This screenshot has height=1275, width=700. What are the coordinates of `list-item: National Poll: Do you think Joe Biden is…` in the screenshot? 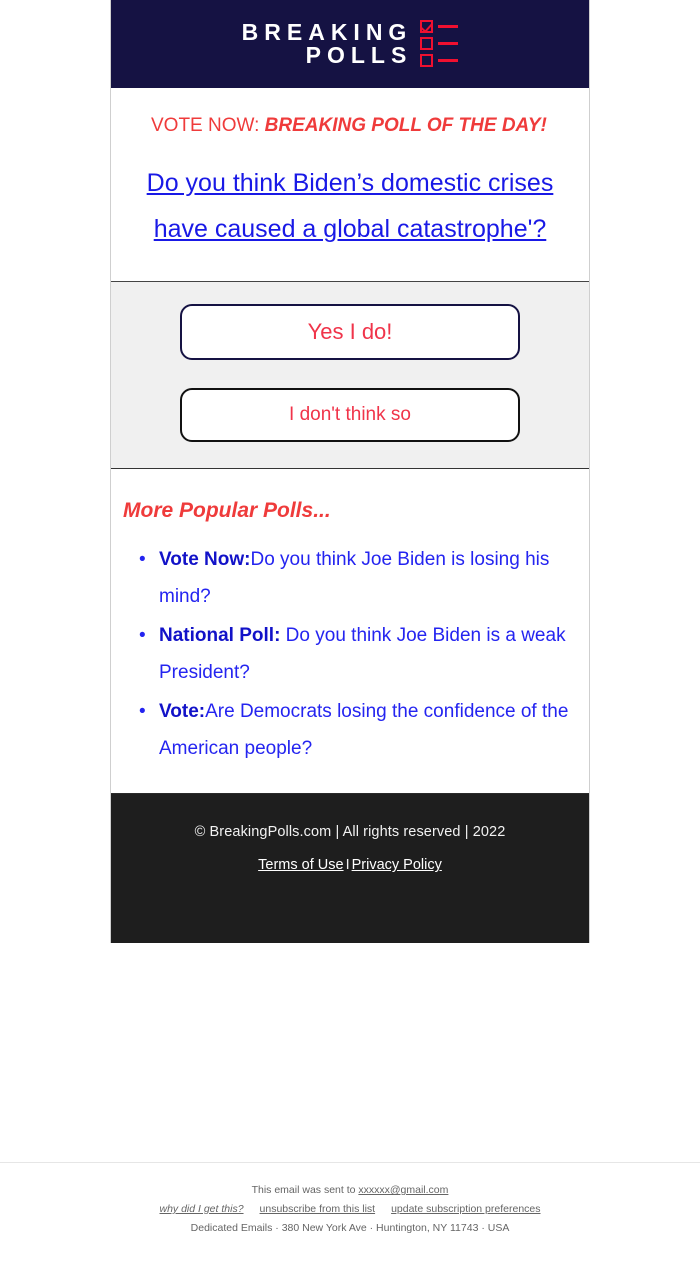 It's located at (358, 654).